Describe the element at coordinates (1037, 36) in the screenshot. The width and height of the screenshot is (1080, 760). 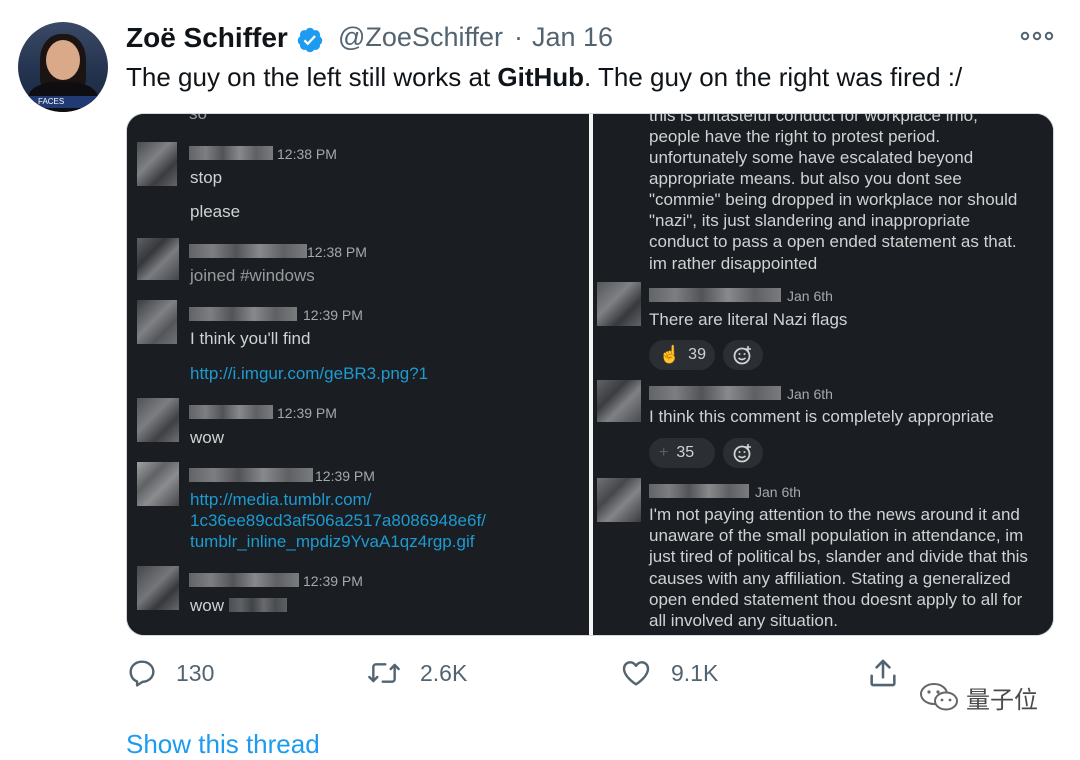
I see `more-options-icon` at that location.